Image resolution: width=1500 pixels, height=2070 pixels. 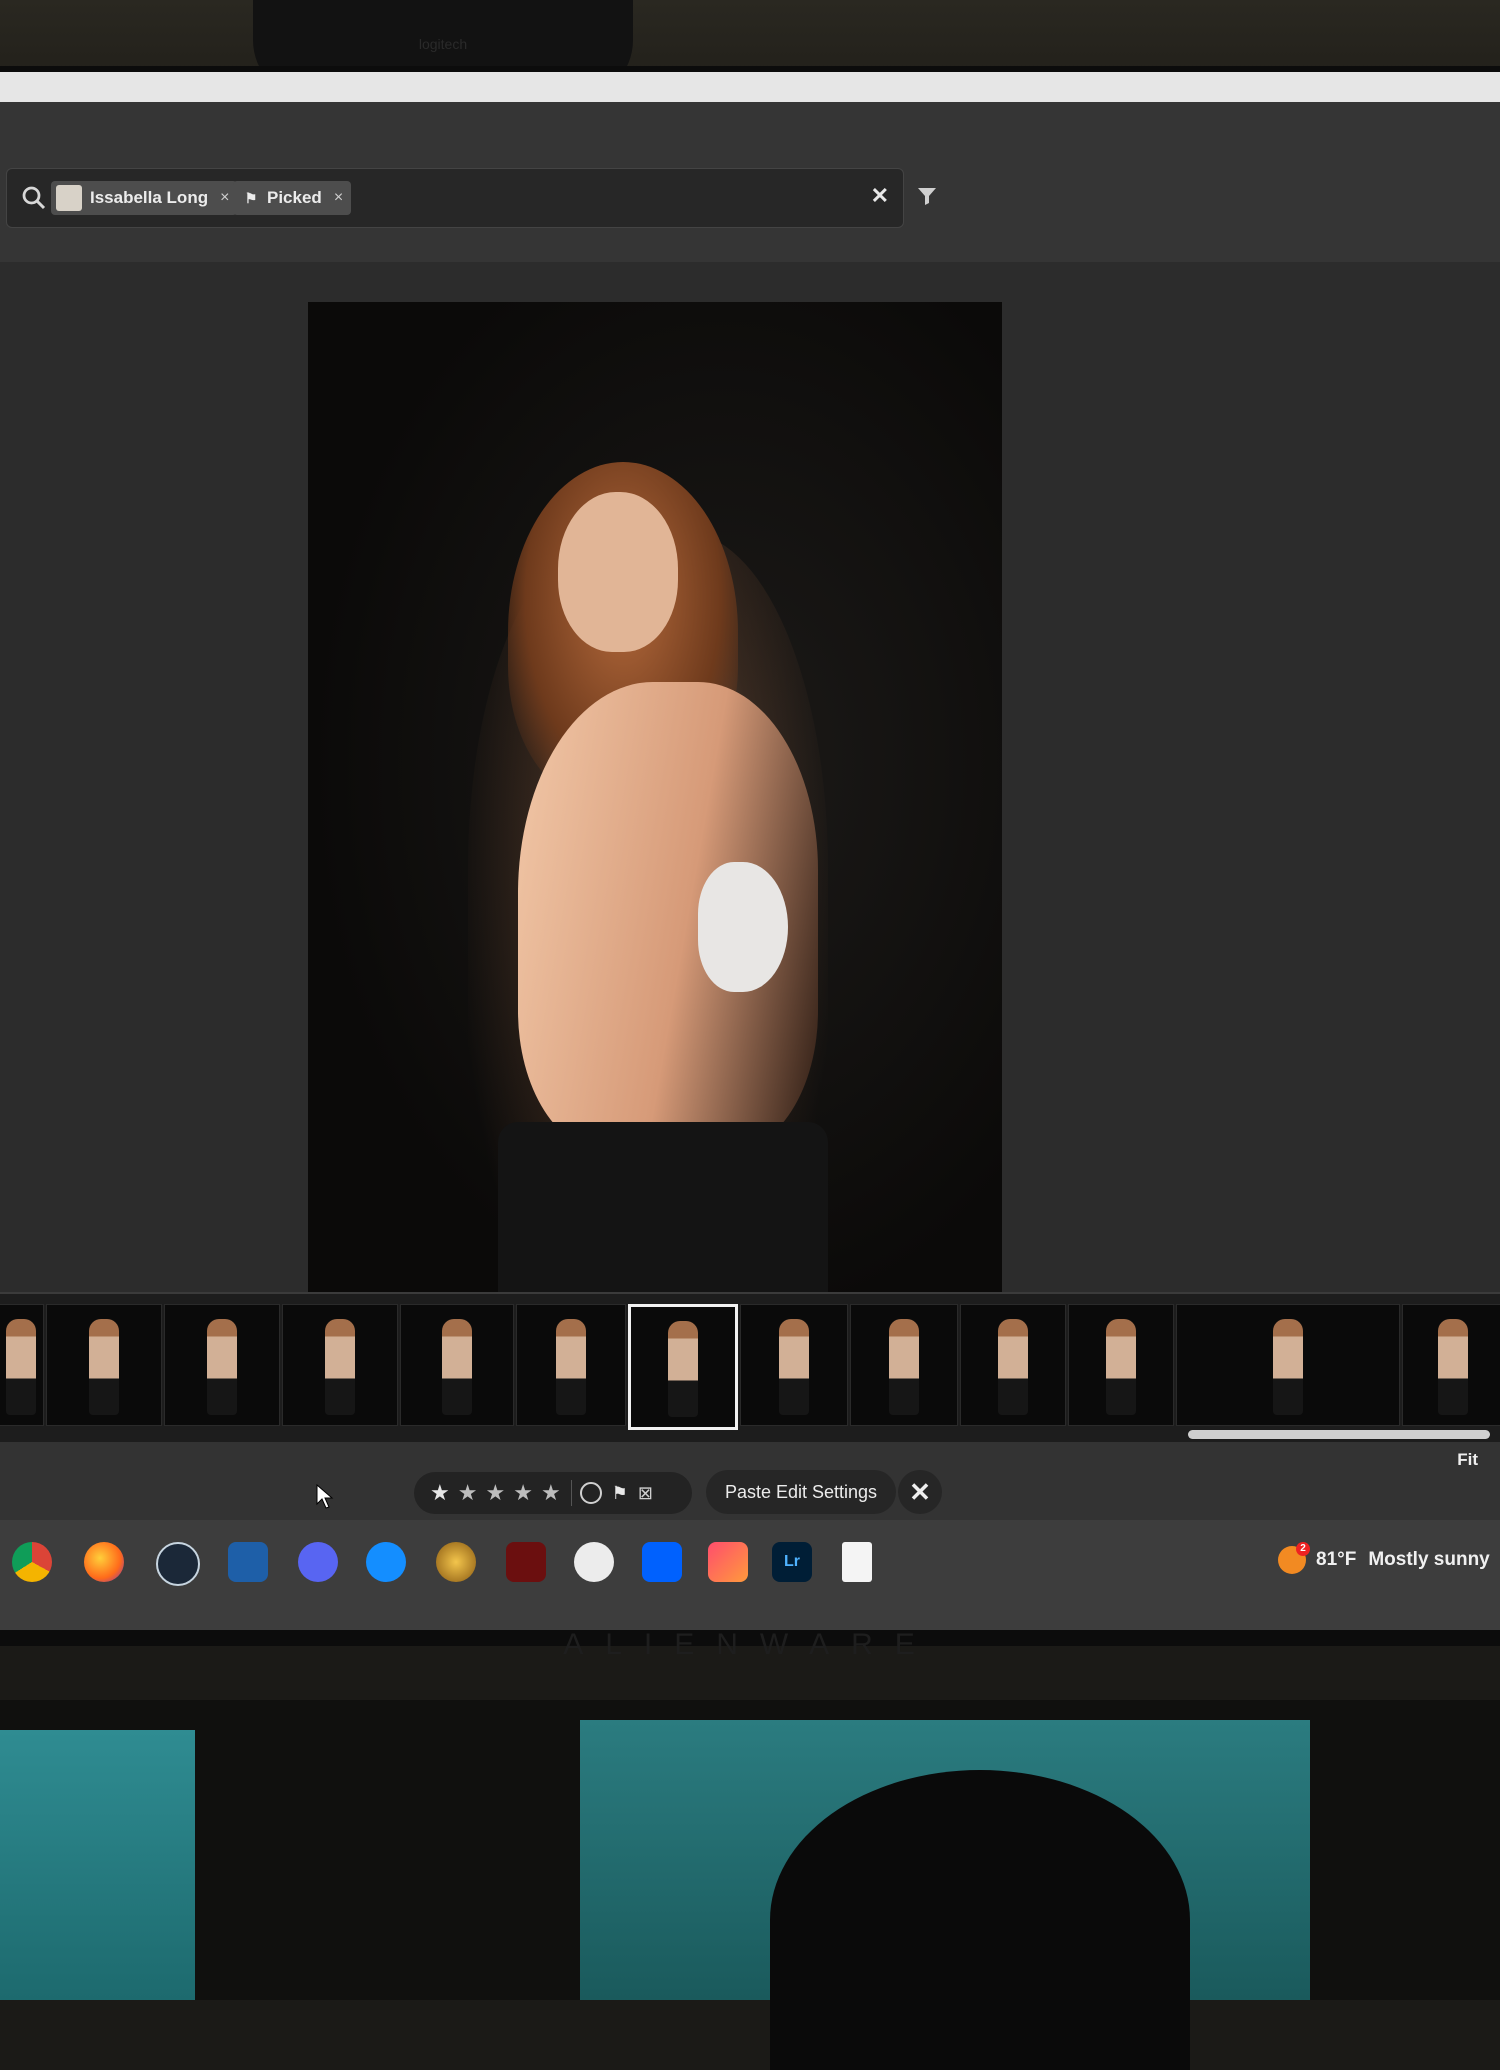 I want to click on davinci-resolve-icon, so click(x=248, y=1562).